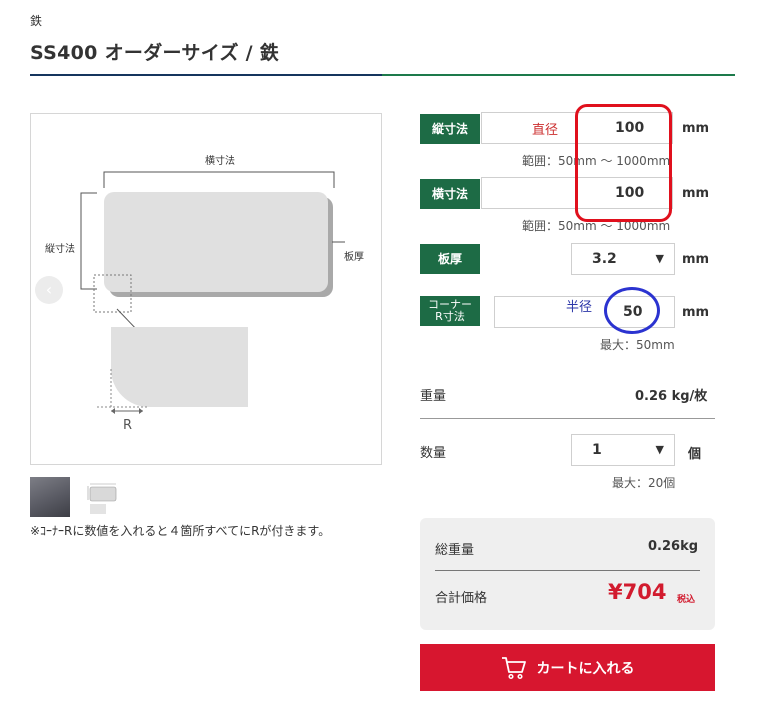  What do you see at coordinates (632, 310) in the screenshot?
I see `blue-highlight-ring` at bounding box center [632, 310].